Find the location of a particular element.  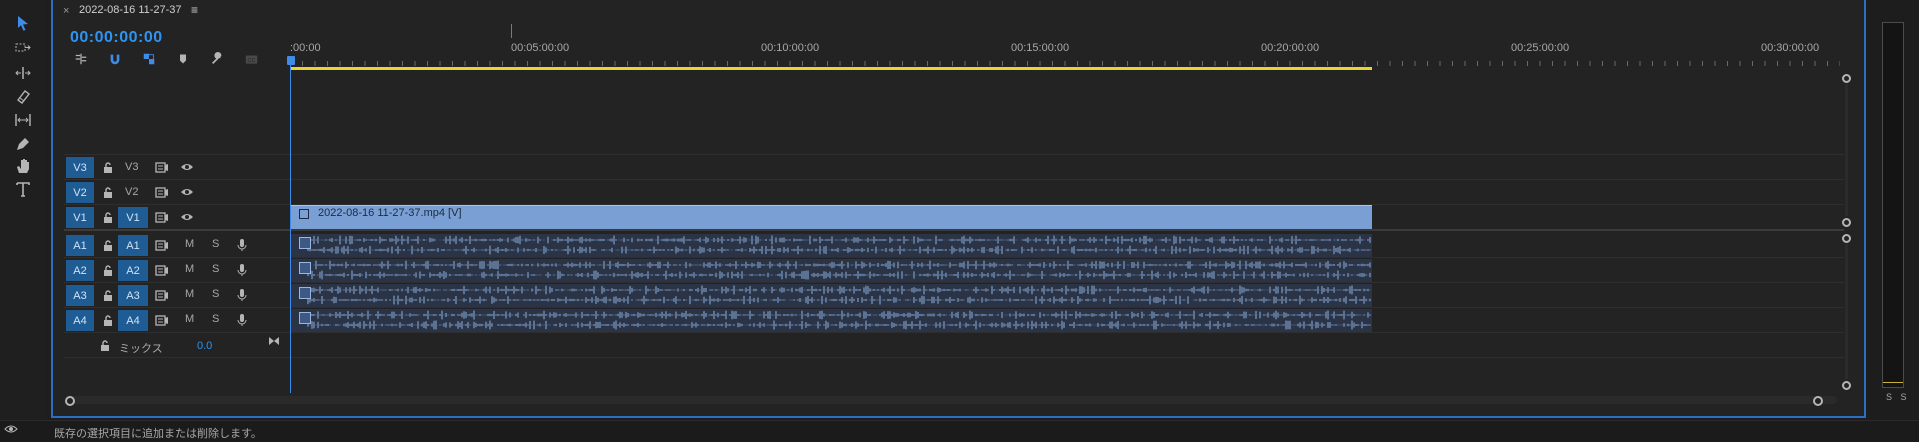

video-zoom-handle-bottom is located at coordinates (1846, 222).